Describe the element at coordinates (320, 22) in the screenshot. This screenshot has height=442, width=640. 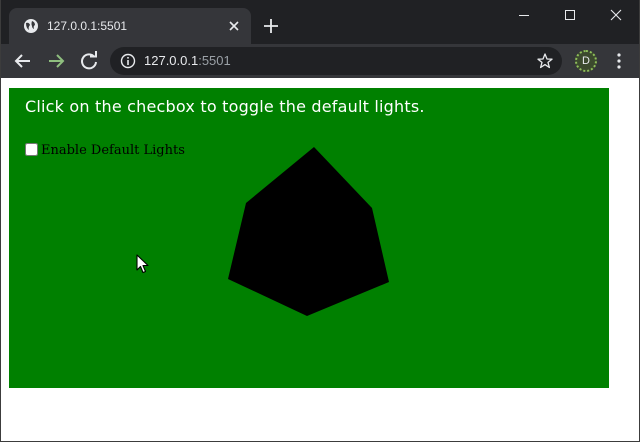
I see `tab-strip: 127.0.0.1:5501` at that location.